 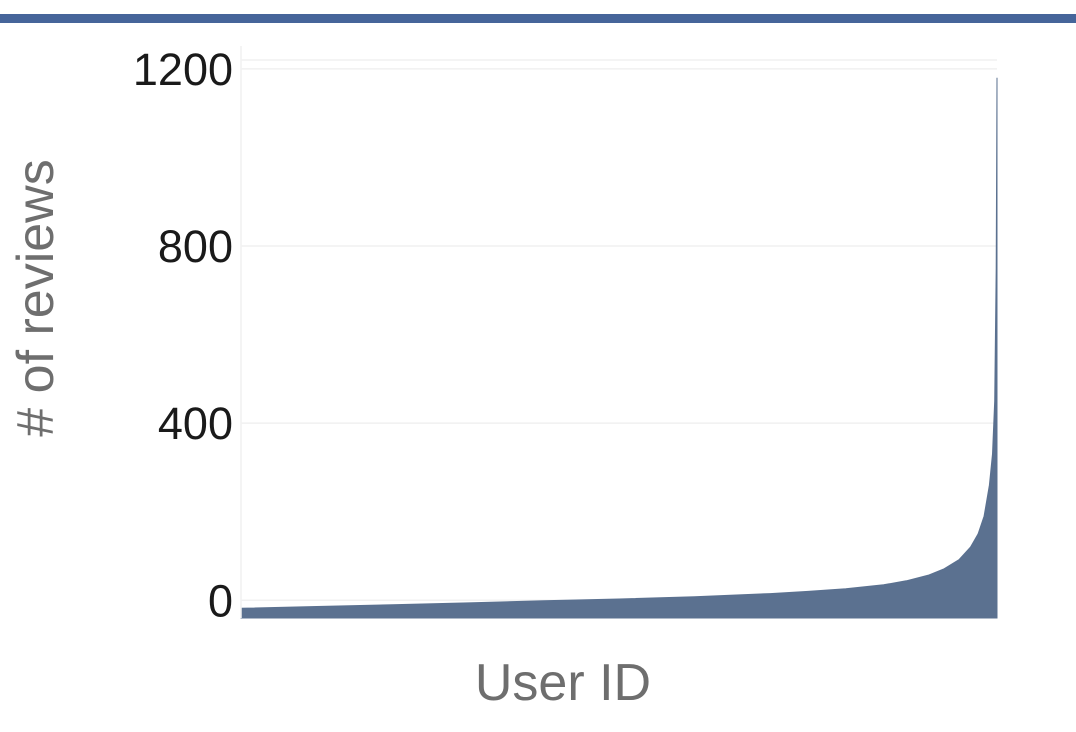 What do you see at coordinates (183, 69) in the screenshot?
I see `y-tick-label-1200: 1200` at bounding box center [183, 69].